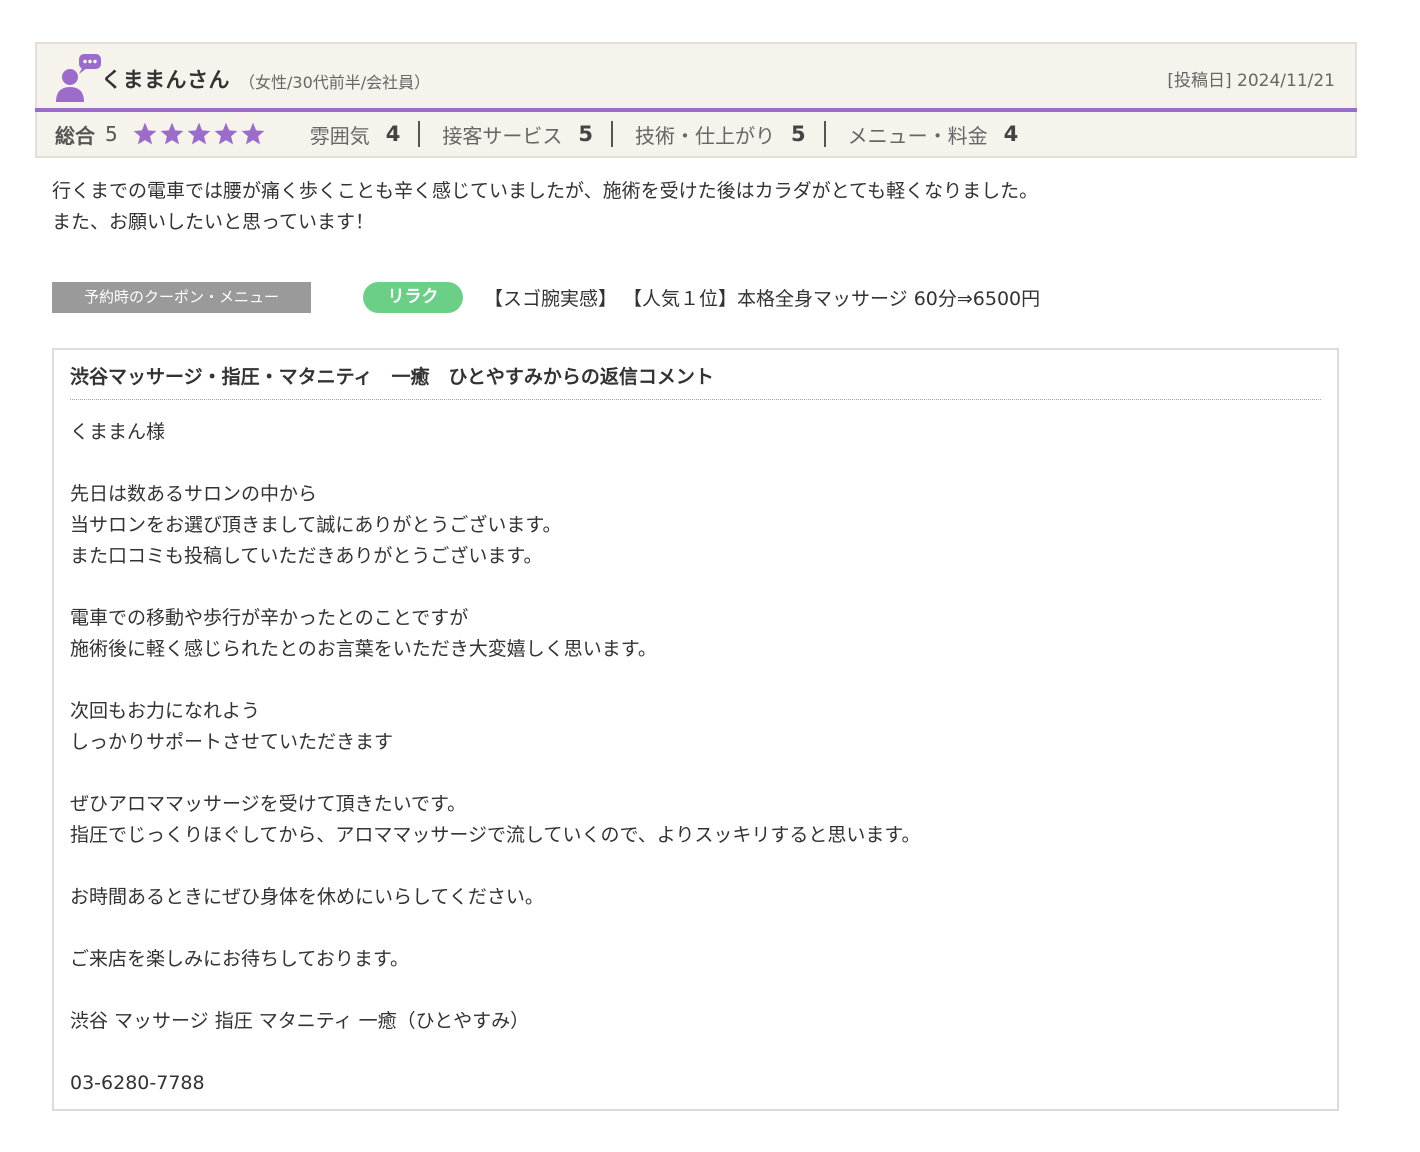  Describe the element at coordinates (363, 649) in the screenshot. I see `reply-line: 施術後に軽く感じられたとのお言葉をいただき大変嬉しく思います。` at that location.